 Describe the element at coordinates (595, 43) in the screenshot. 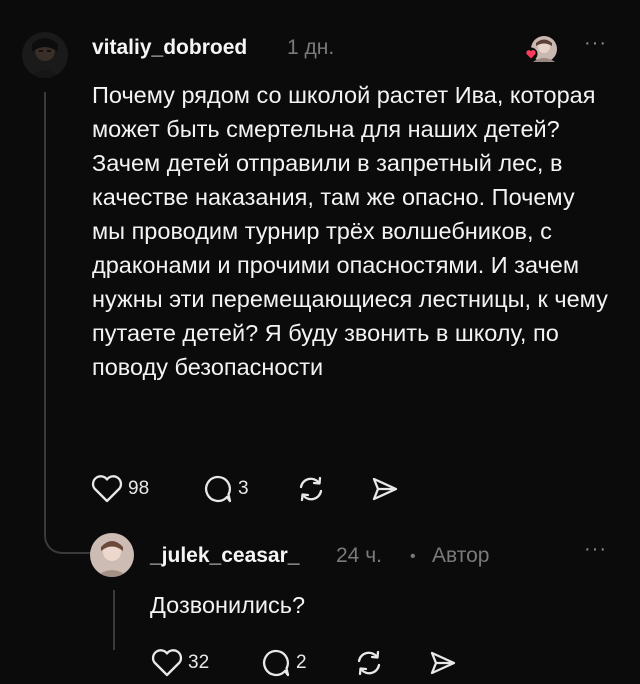

I see `post-more-options-button: ···` at that location.